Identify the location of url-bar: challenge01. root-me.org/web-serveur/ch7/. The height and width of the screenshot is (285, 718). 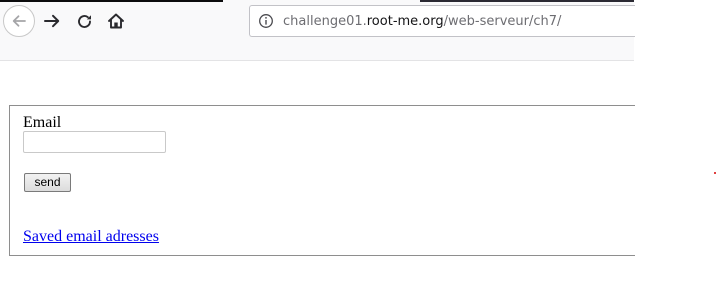
(442, 21).